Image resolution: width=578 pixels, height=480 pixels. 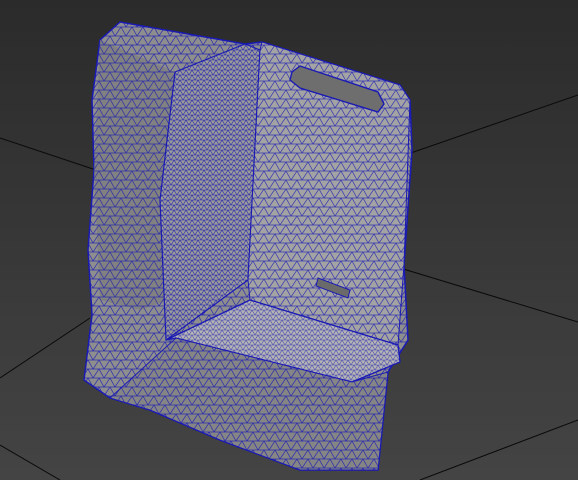 I want to click on grid-line-bottom-left, so click(x=30, y=462).